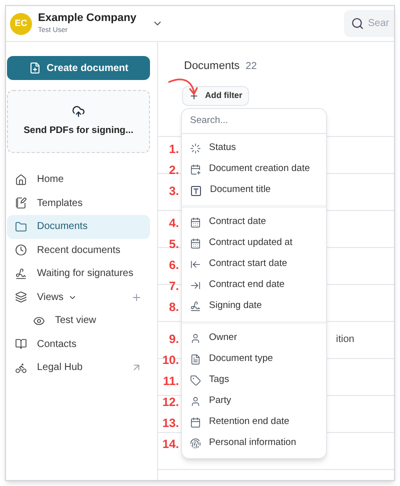  I want to click on notebook-icon, so click(21, 203).